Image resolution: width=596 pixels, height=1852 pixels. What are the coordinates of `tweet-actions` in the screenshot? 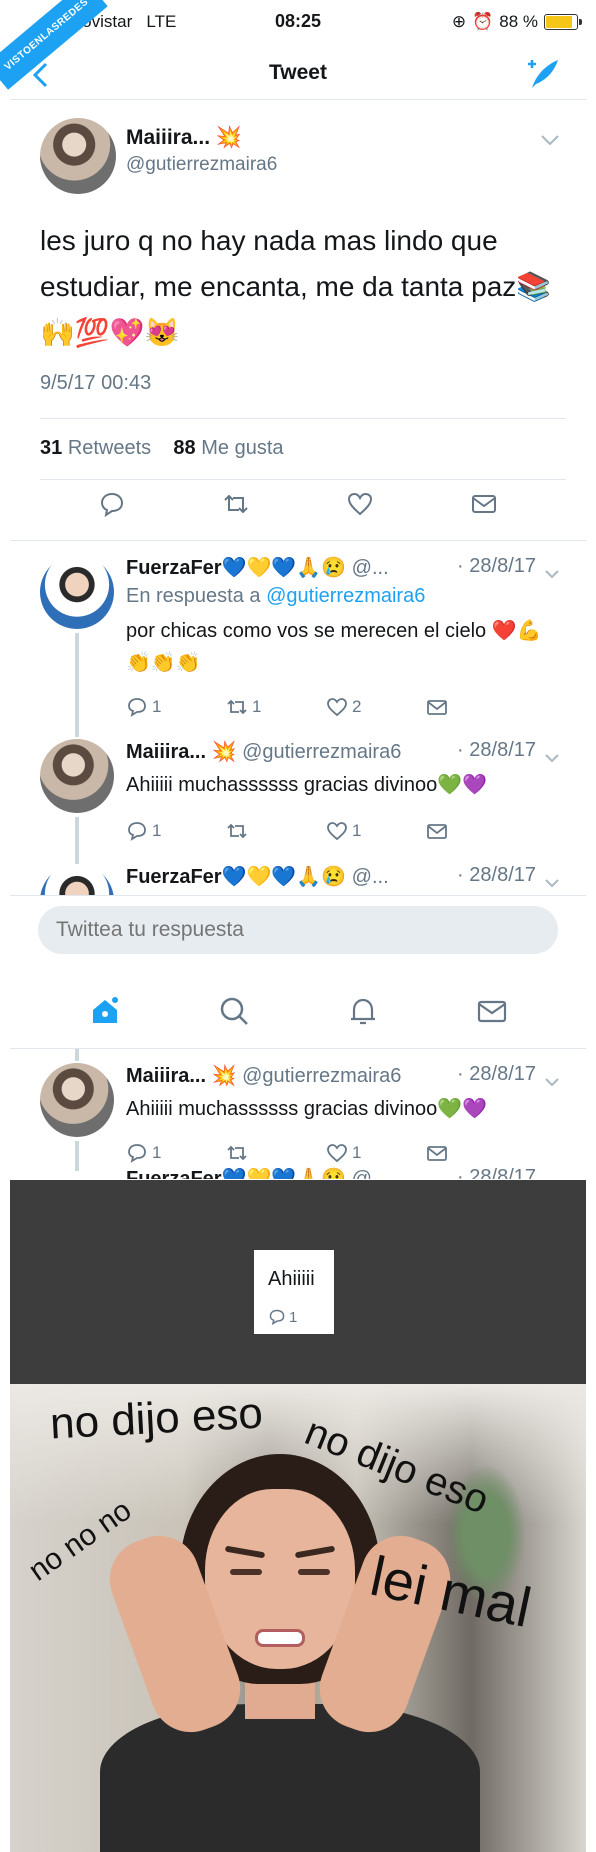 It's located at (298, 512).